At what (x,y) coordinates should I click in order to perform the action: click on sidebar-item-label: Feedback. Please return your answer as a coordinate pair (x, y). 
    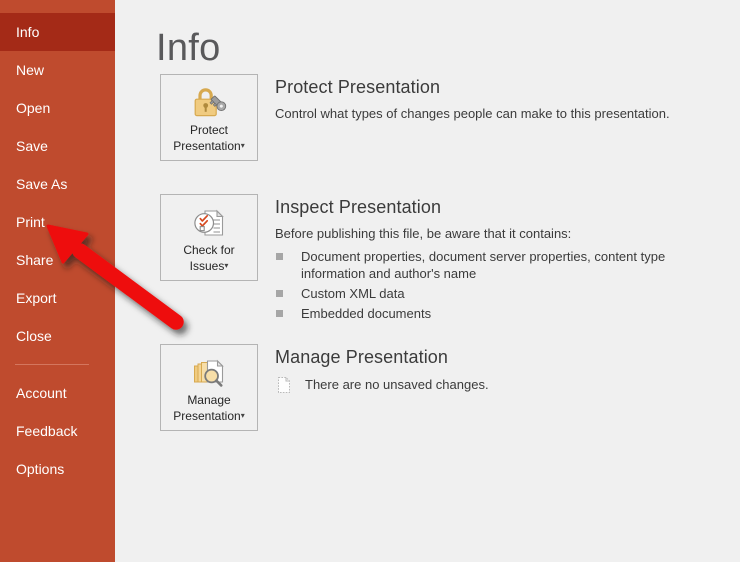
    Looking at the image, I should click on (47, 431).